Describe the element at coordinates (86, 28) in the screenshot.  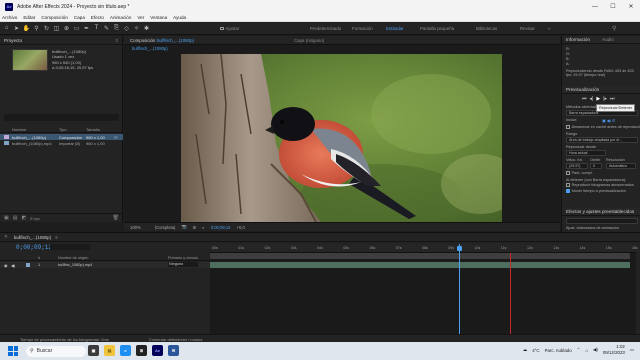
I see `pen-tool-icon: ✒` at that location.